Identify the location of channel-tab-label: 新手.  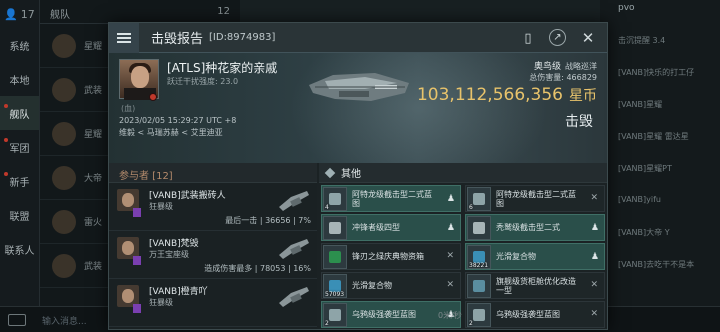
(19, 183).